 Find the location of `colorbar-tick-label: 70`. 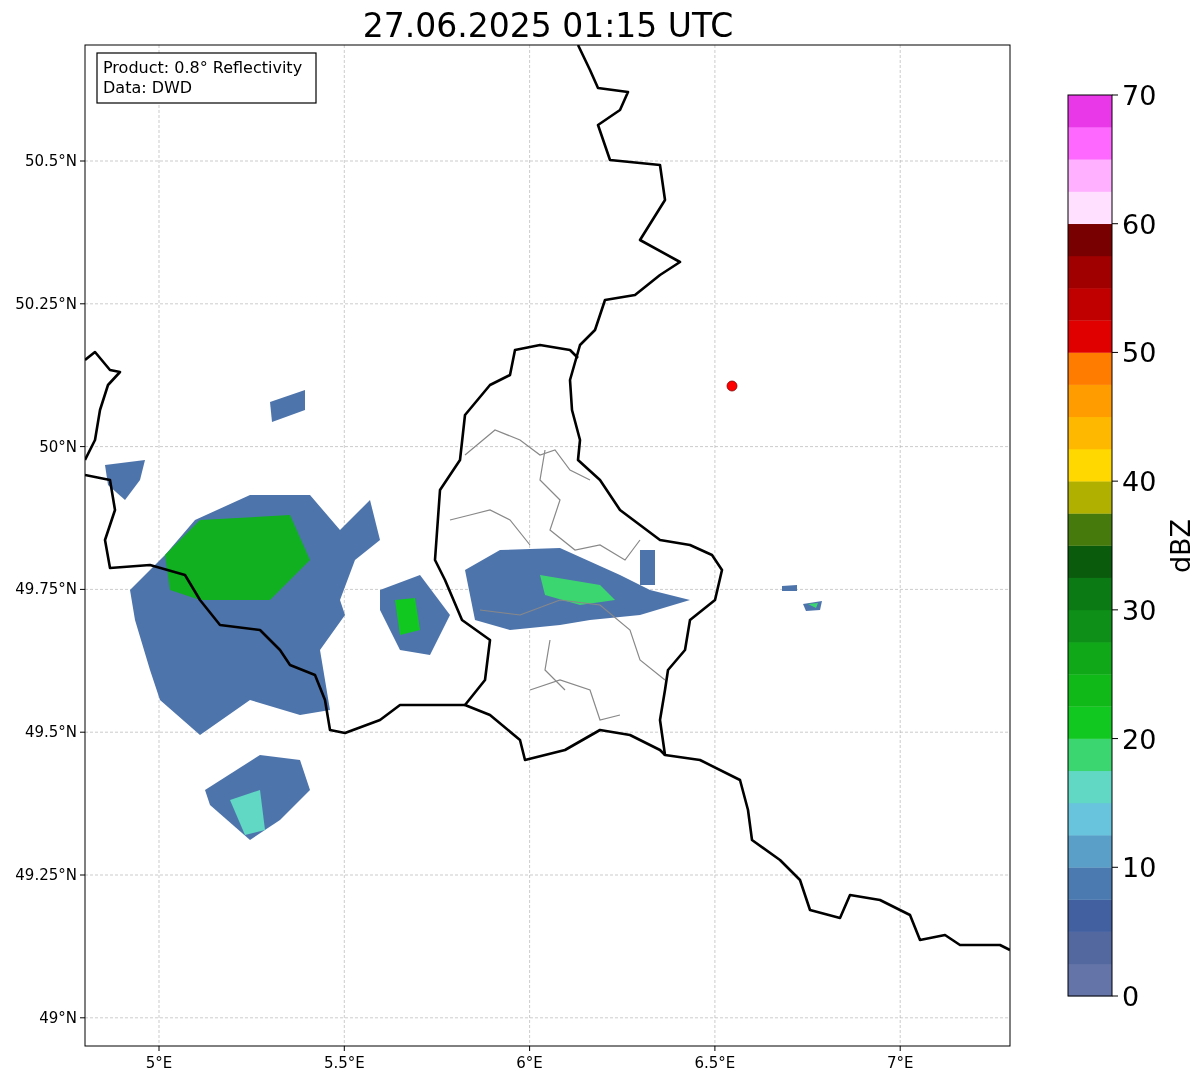

colorbar-tick-label: 70 is located at coordinates (1139, 95).